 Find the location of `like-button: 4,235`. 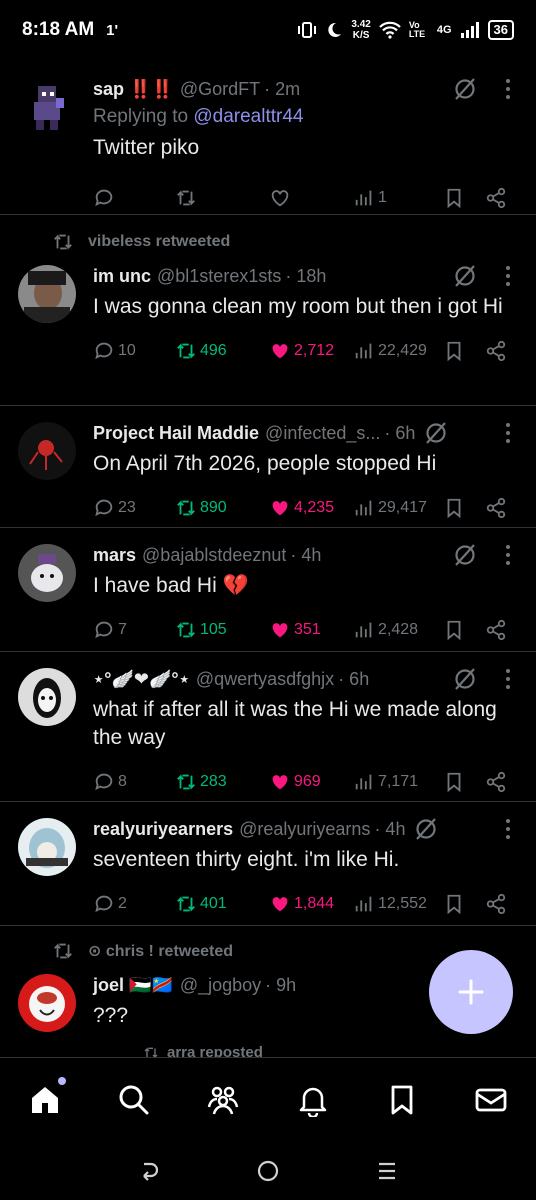

like-button: 4,235 is located at coordinates (311, 508).